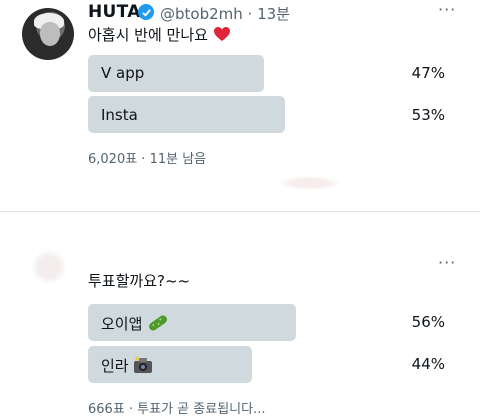  Describe the element at coordinates (119, 115) in the screenshot. I see `poll-option-label: Insta` at that location.